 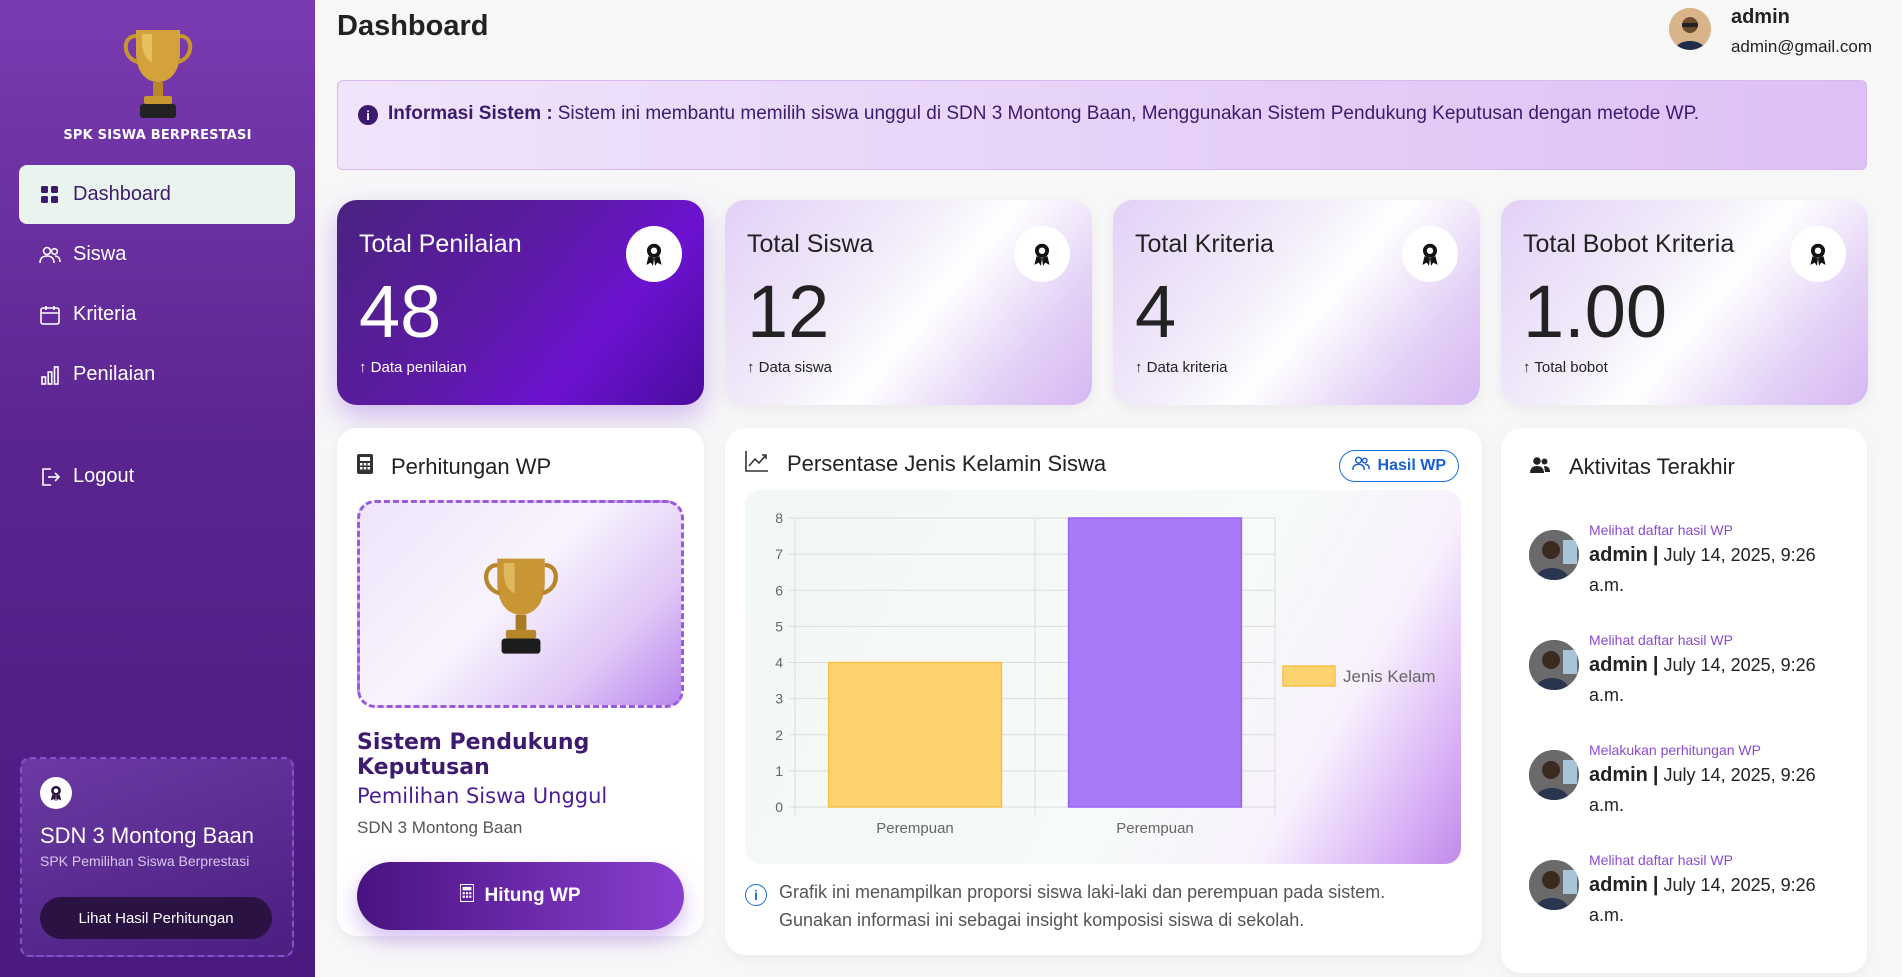 I want to click on logout-button: Logout, so click(x=157, y=476).